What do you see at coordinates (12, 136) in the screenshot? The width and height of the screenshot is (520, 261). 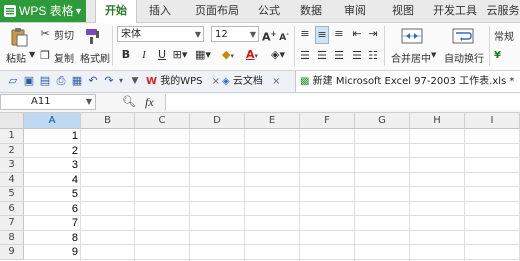 I see `row-header-1: 1` at bounding box center [12, 136].